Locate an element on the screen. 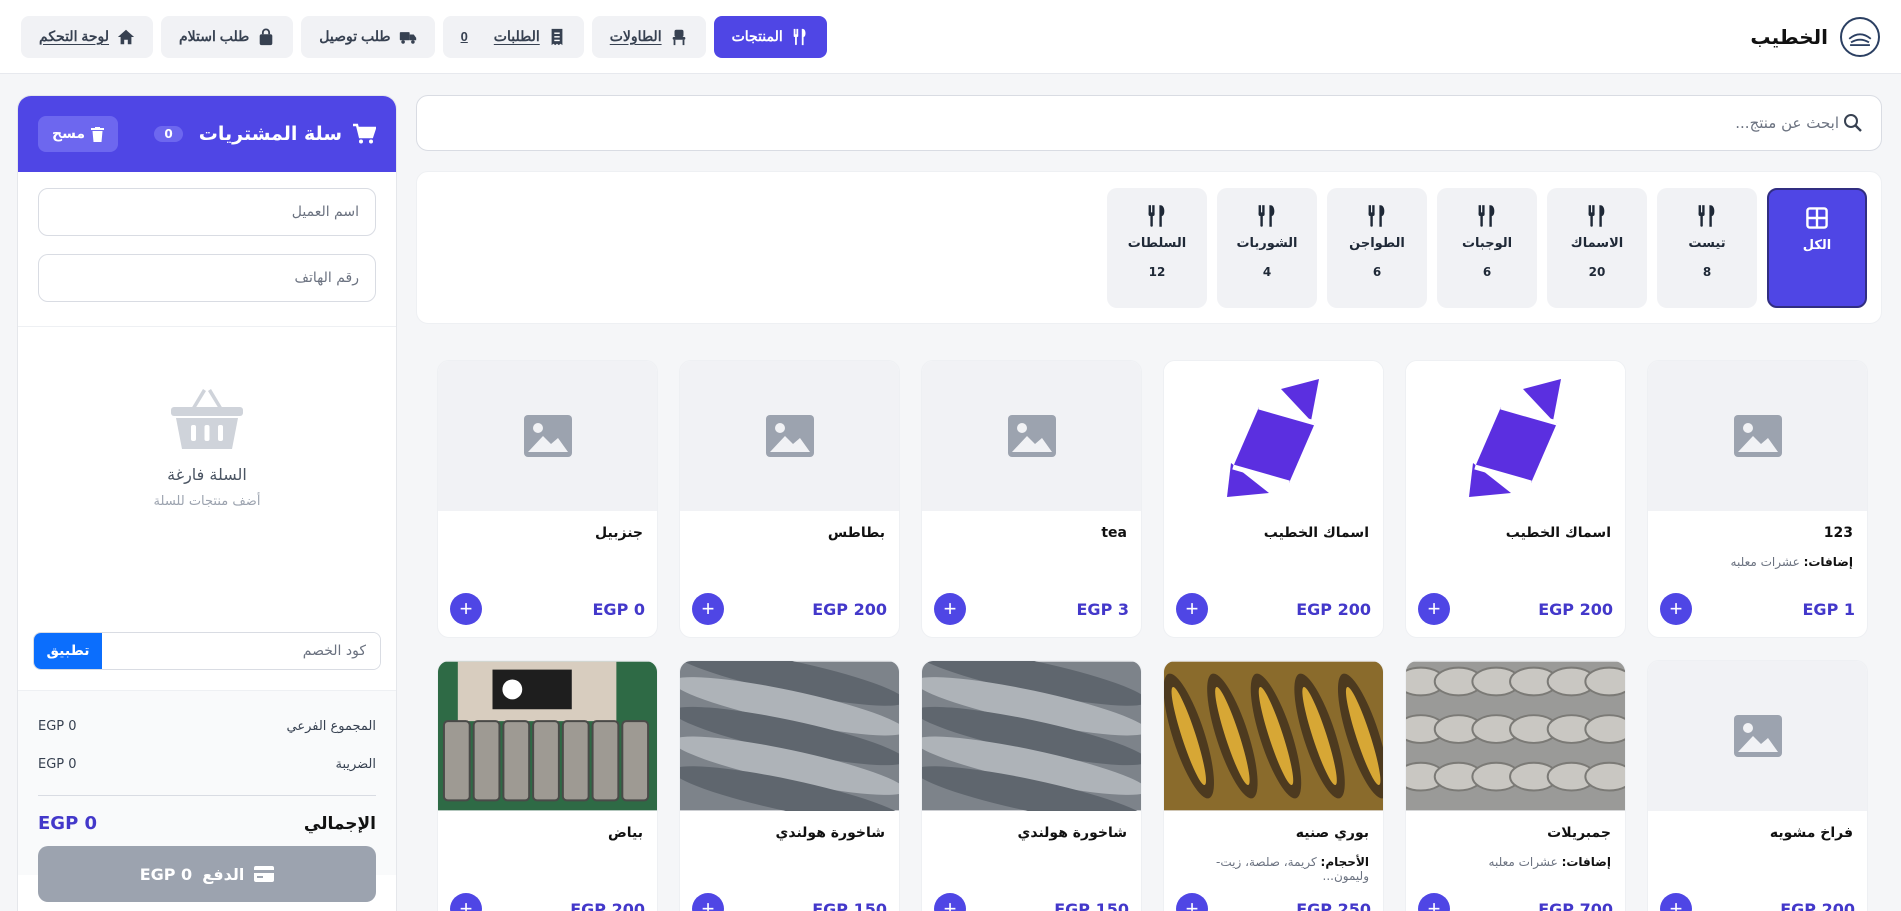 This screenshot has height=911, width=1901. pay-button: الدفع EGP 0 is located at coordinates (207, 874).